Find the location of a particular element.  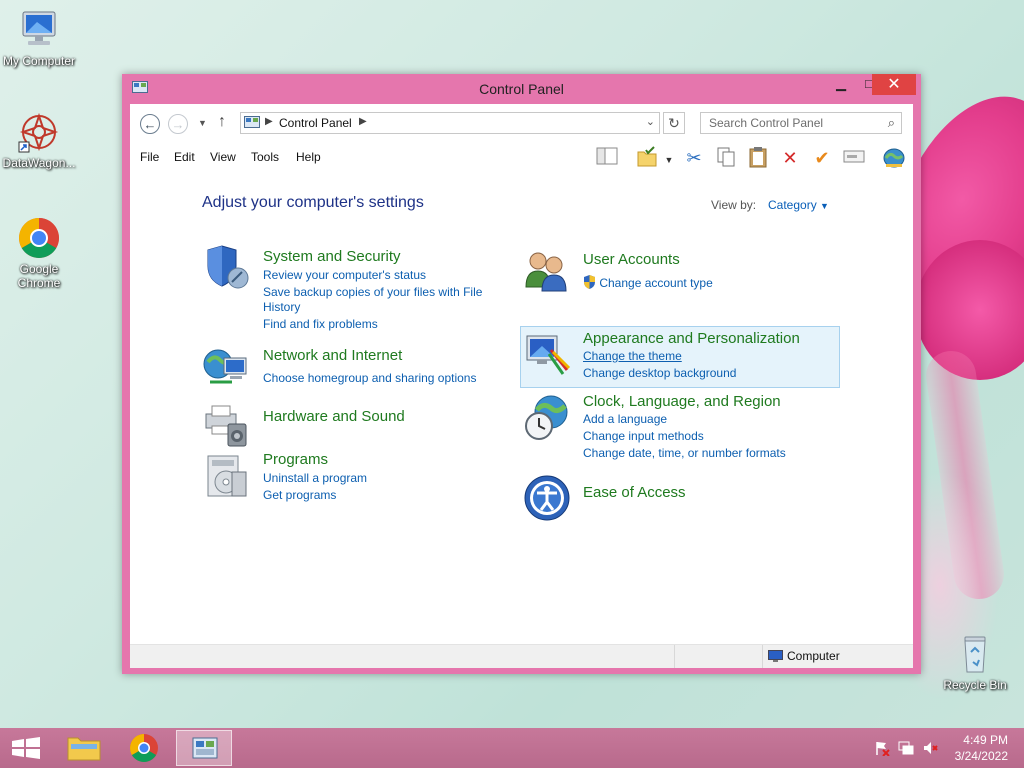

taskbar-chrome is located at coordinates (144, 748).